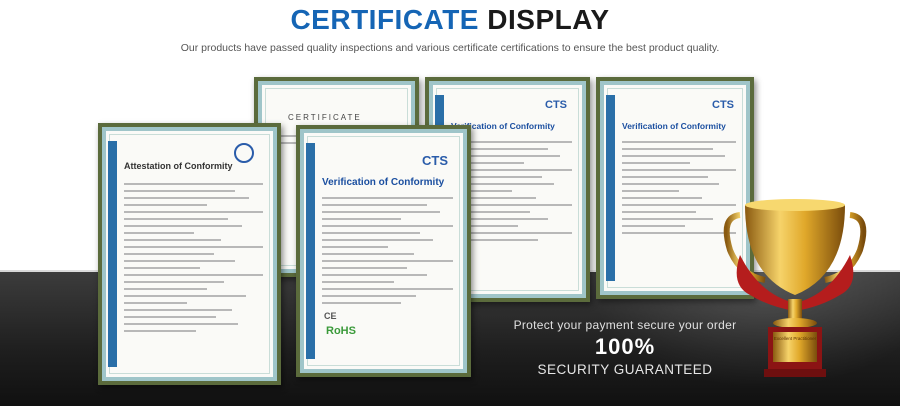 Image resolution: width=900 pixels, height=406 pixels. What do you see at coordinates (625, 369) in the screenshot?
I see `security-guaranteed: SECURITY GUARANTEED` at bounding box center [625, 369].